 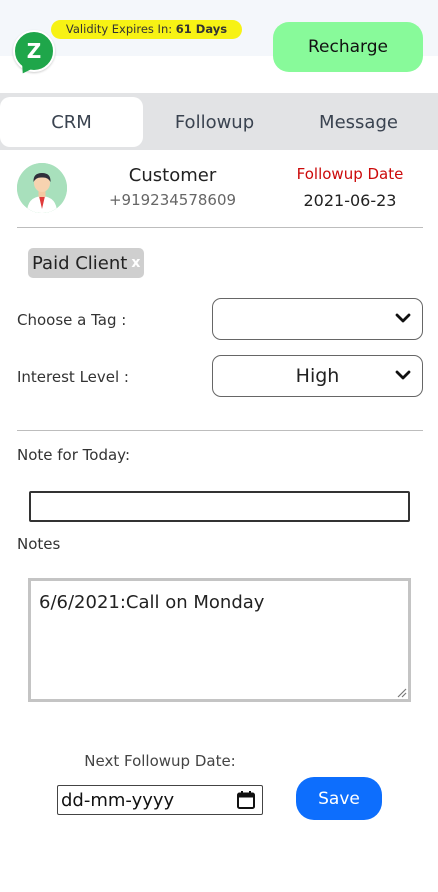 I want to click on save-button: Save, so click(x=339, y=798).